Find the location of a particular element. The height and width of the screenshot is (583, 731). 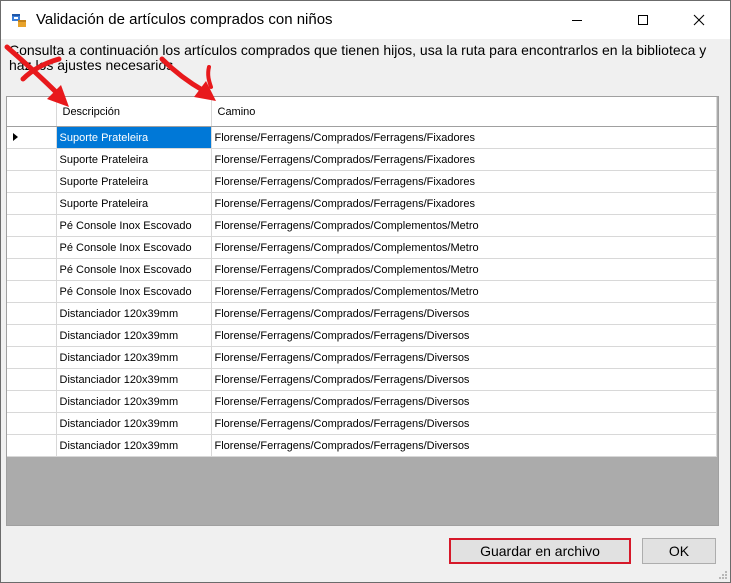

minimize-icon is located at coordinates (577, 20).